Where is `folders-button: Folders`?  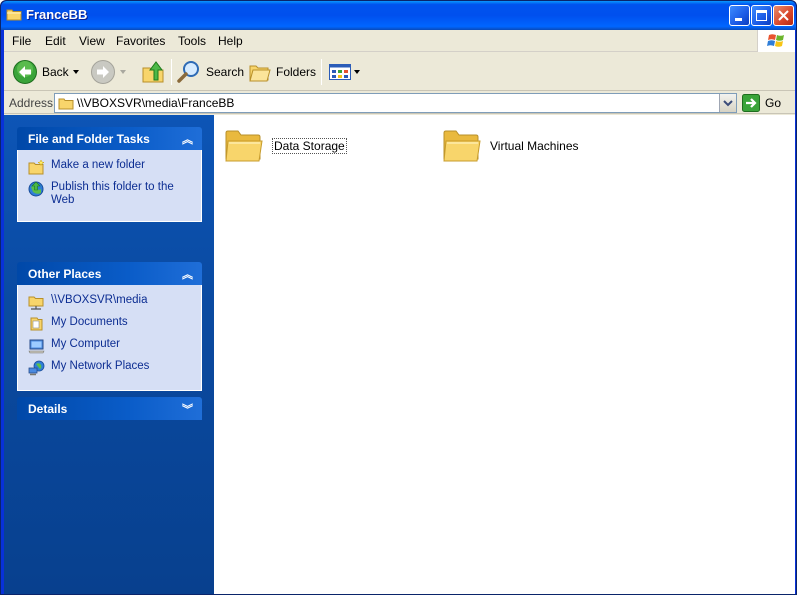
folders-button: Folders is located at coordinates (282, 72).